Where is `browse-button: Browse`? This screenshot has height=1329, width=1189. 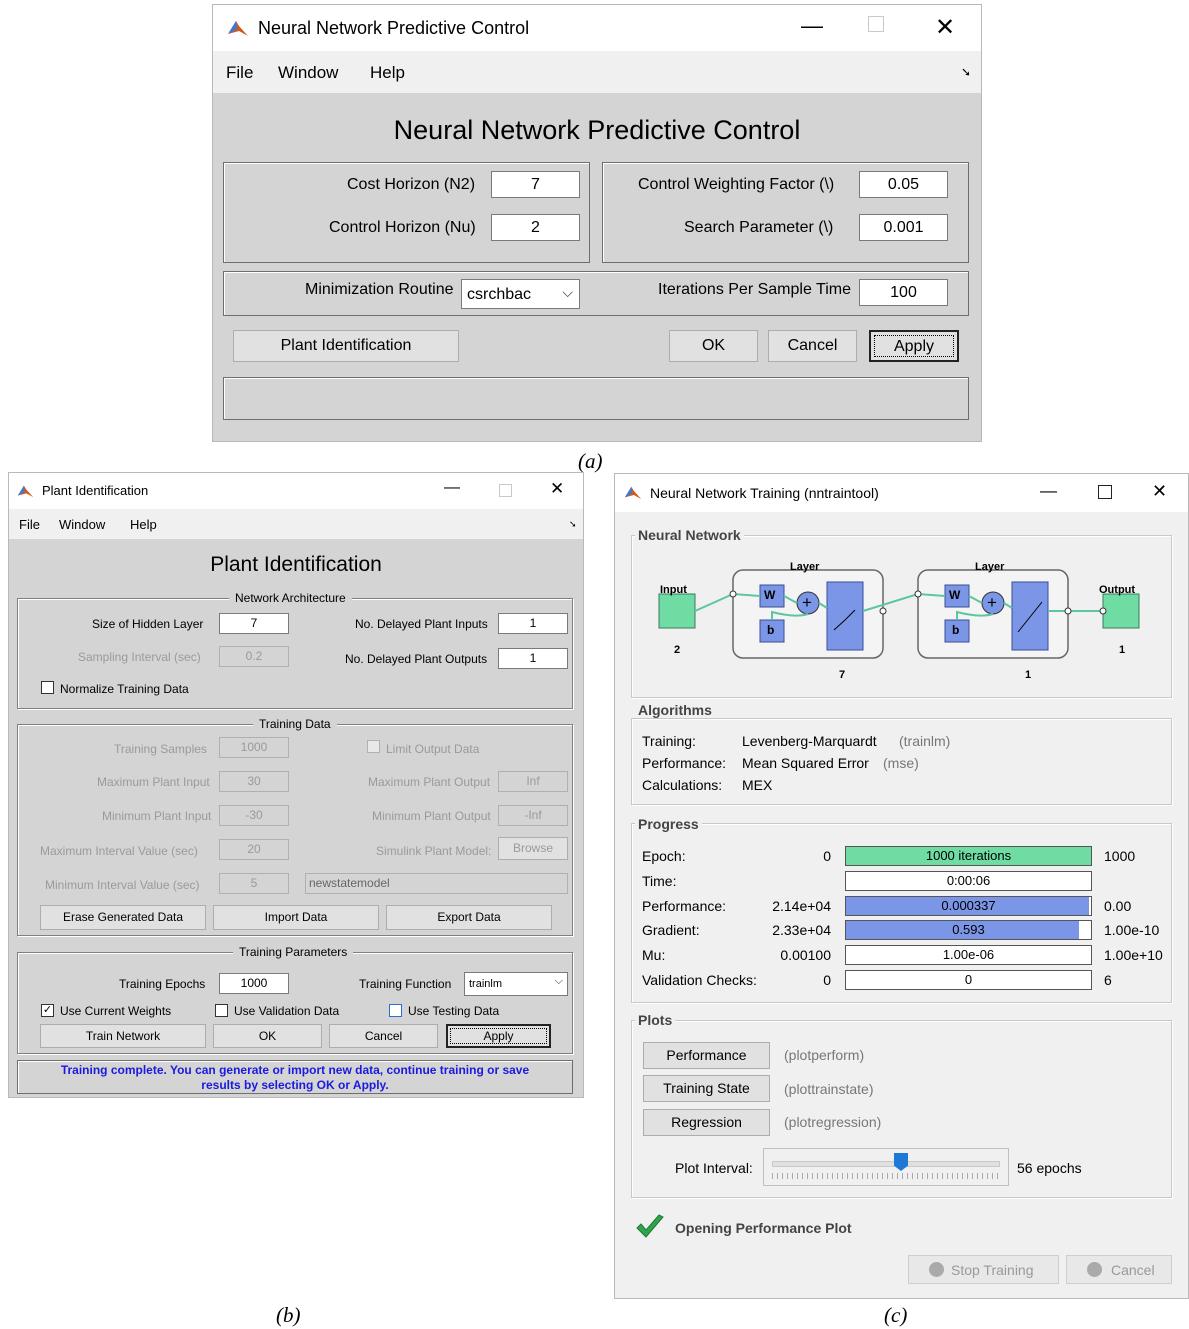 browse-button: Browse is located at coordinates (533, 848).